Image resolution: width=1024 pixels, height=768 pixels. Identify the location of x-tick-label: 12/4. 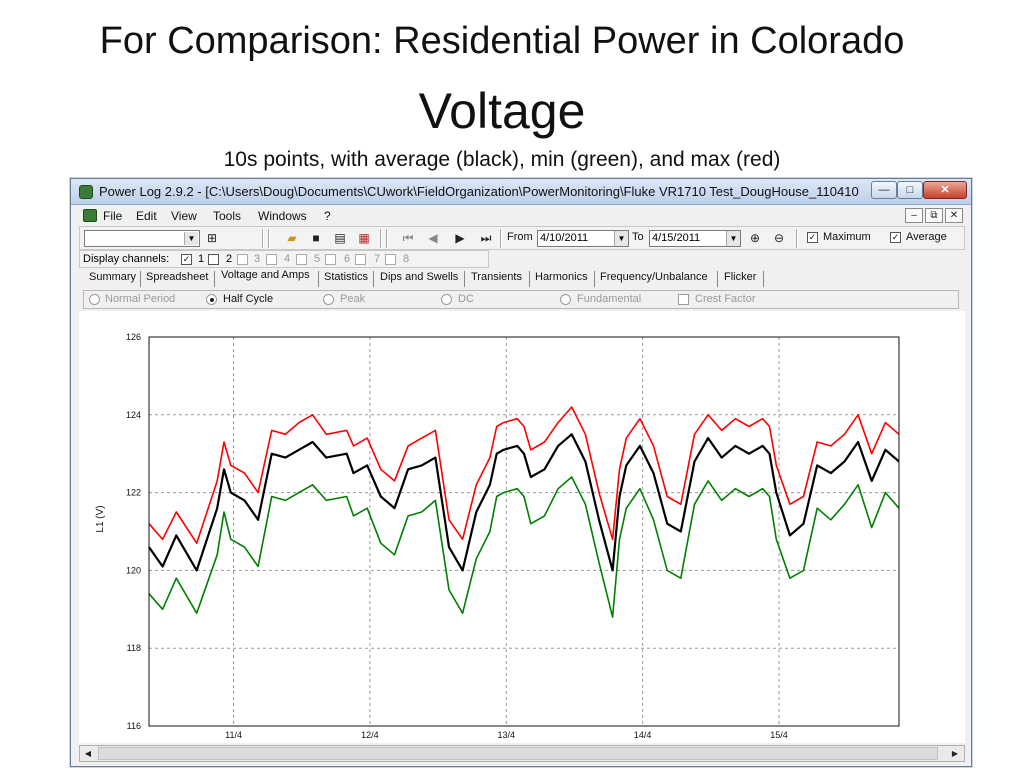
(370, 735).